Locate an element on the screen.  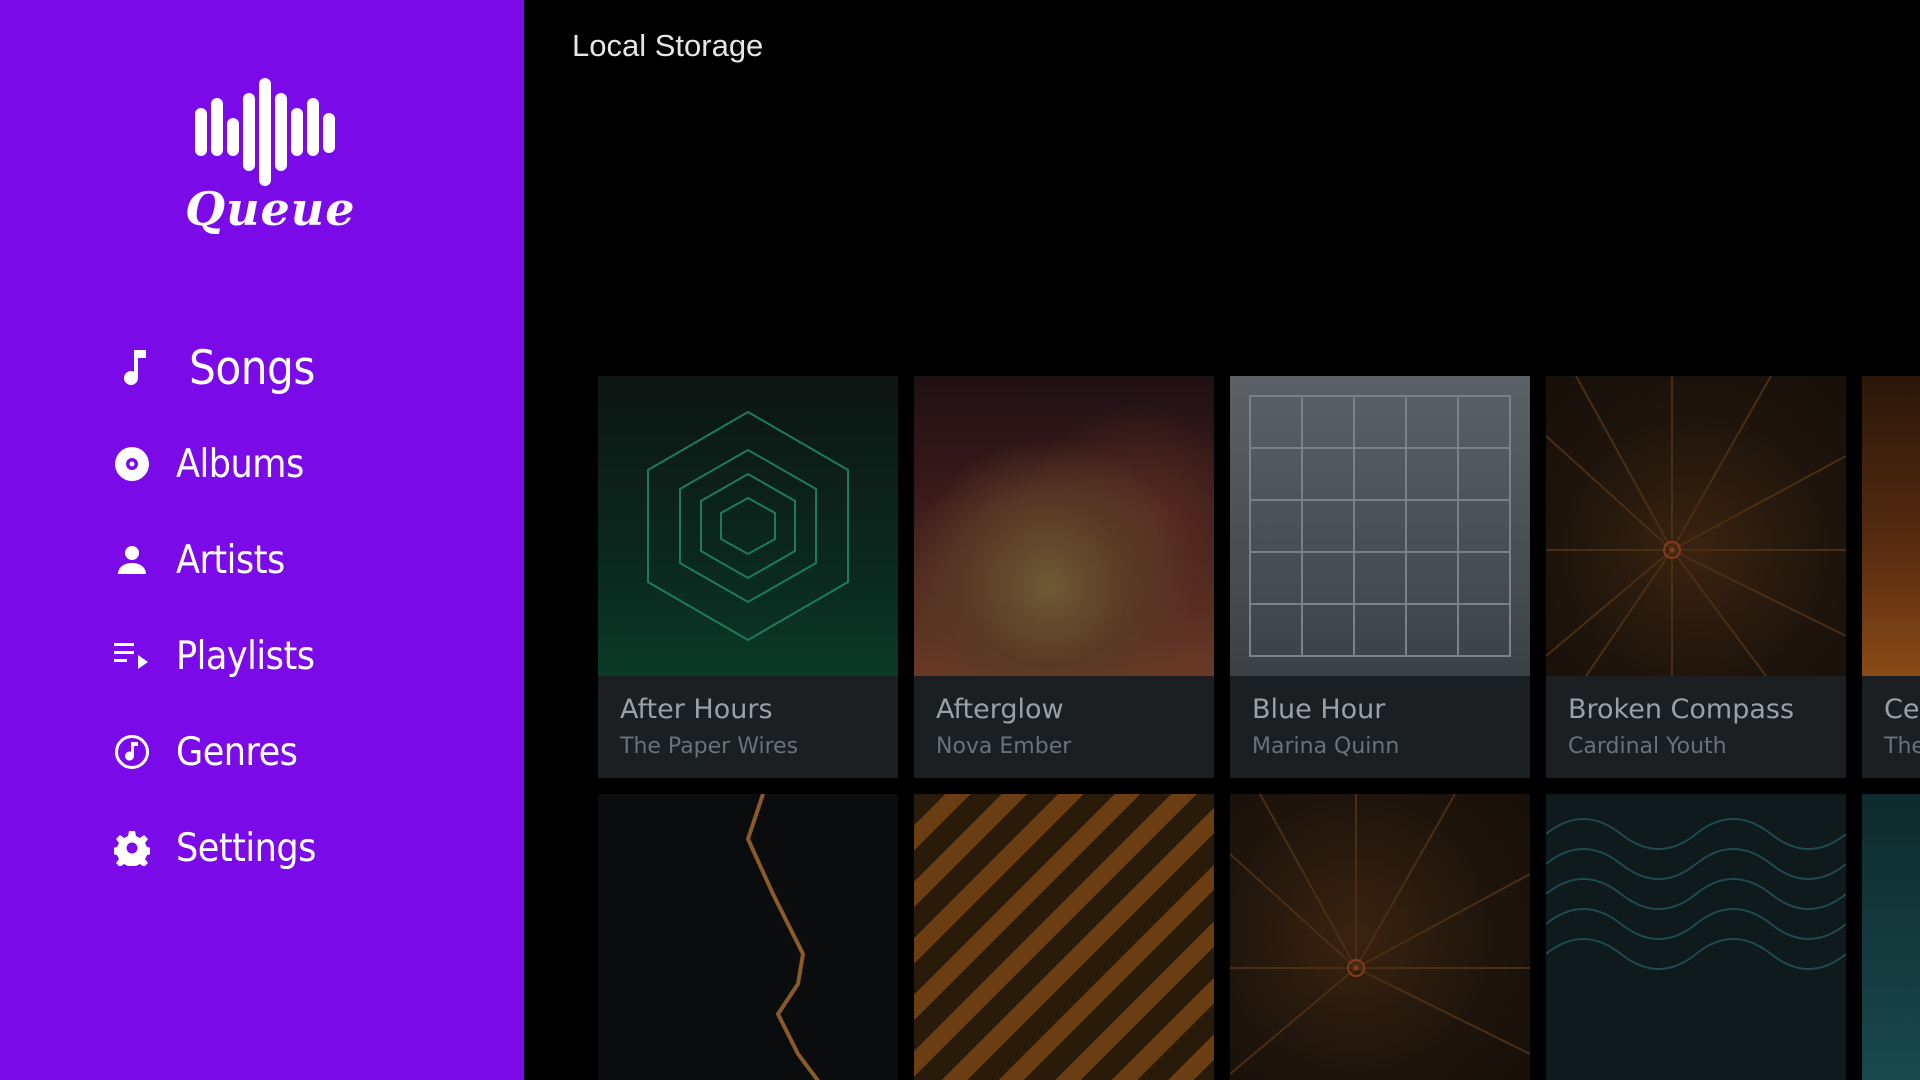
grid-art is located at coordinates (1380, 526).